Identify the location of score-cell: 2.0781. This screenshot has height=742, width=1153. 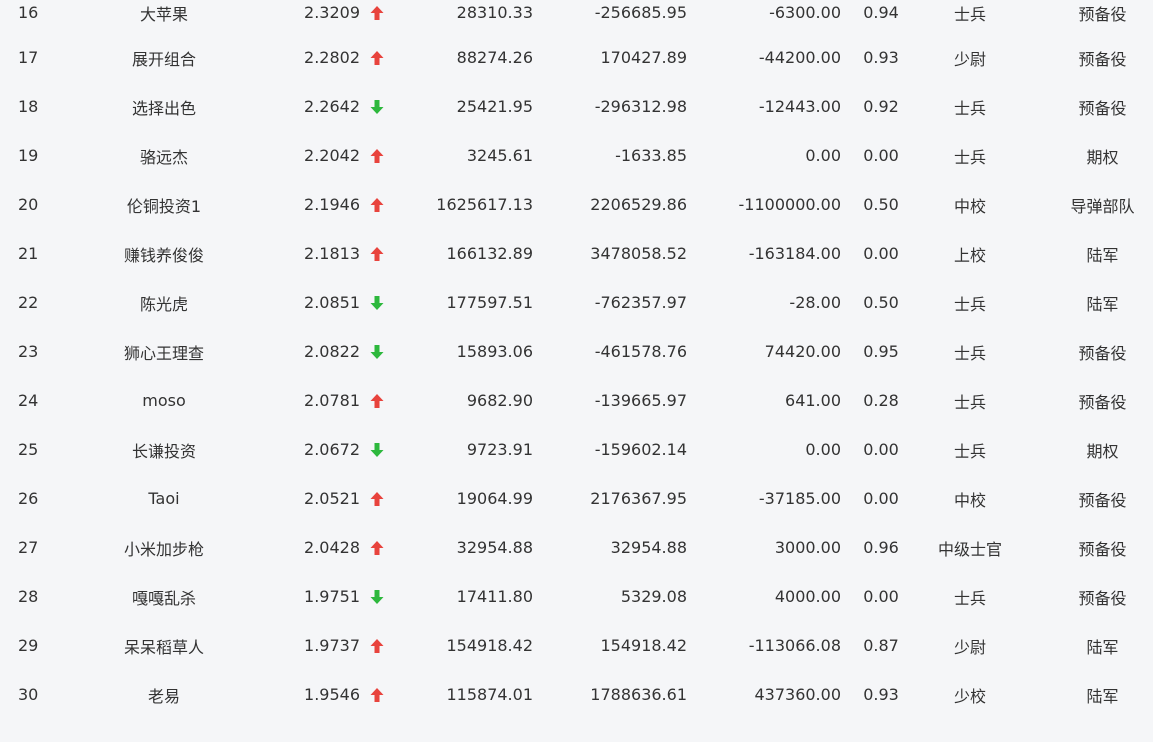
(332, 400).